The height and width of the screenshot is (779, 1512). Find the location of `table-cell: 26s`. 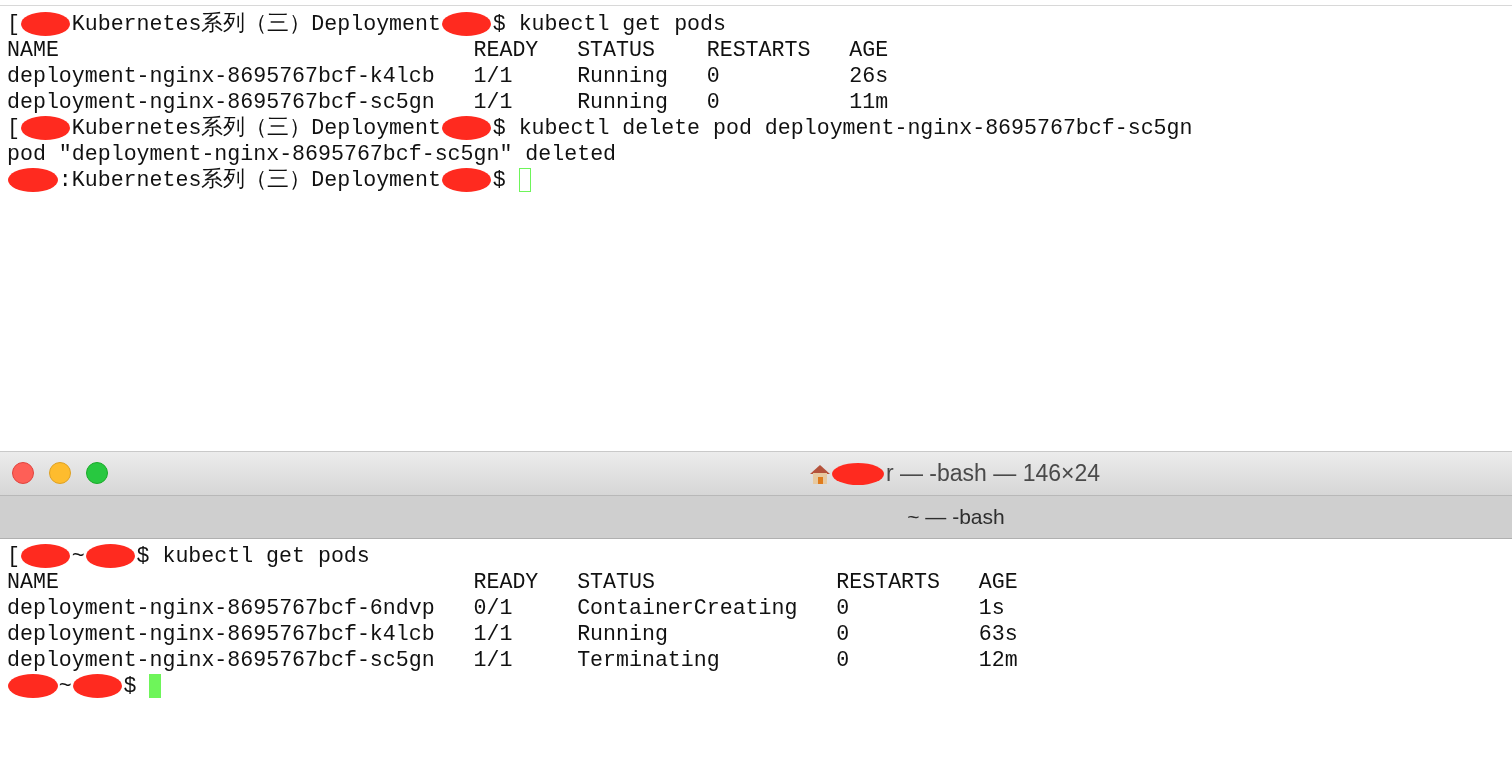

table-cell: 26s is located at coordinates (869, 76).